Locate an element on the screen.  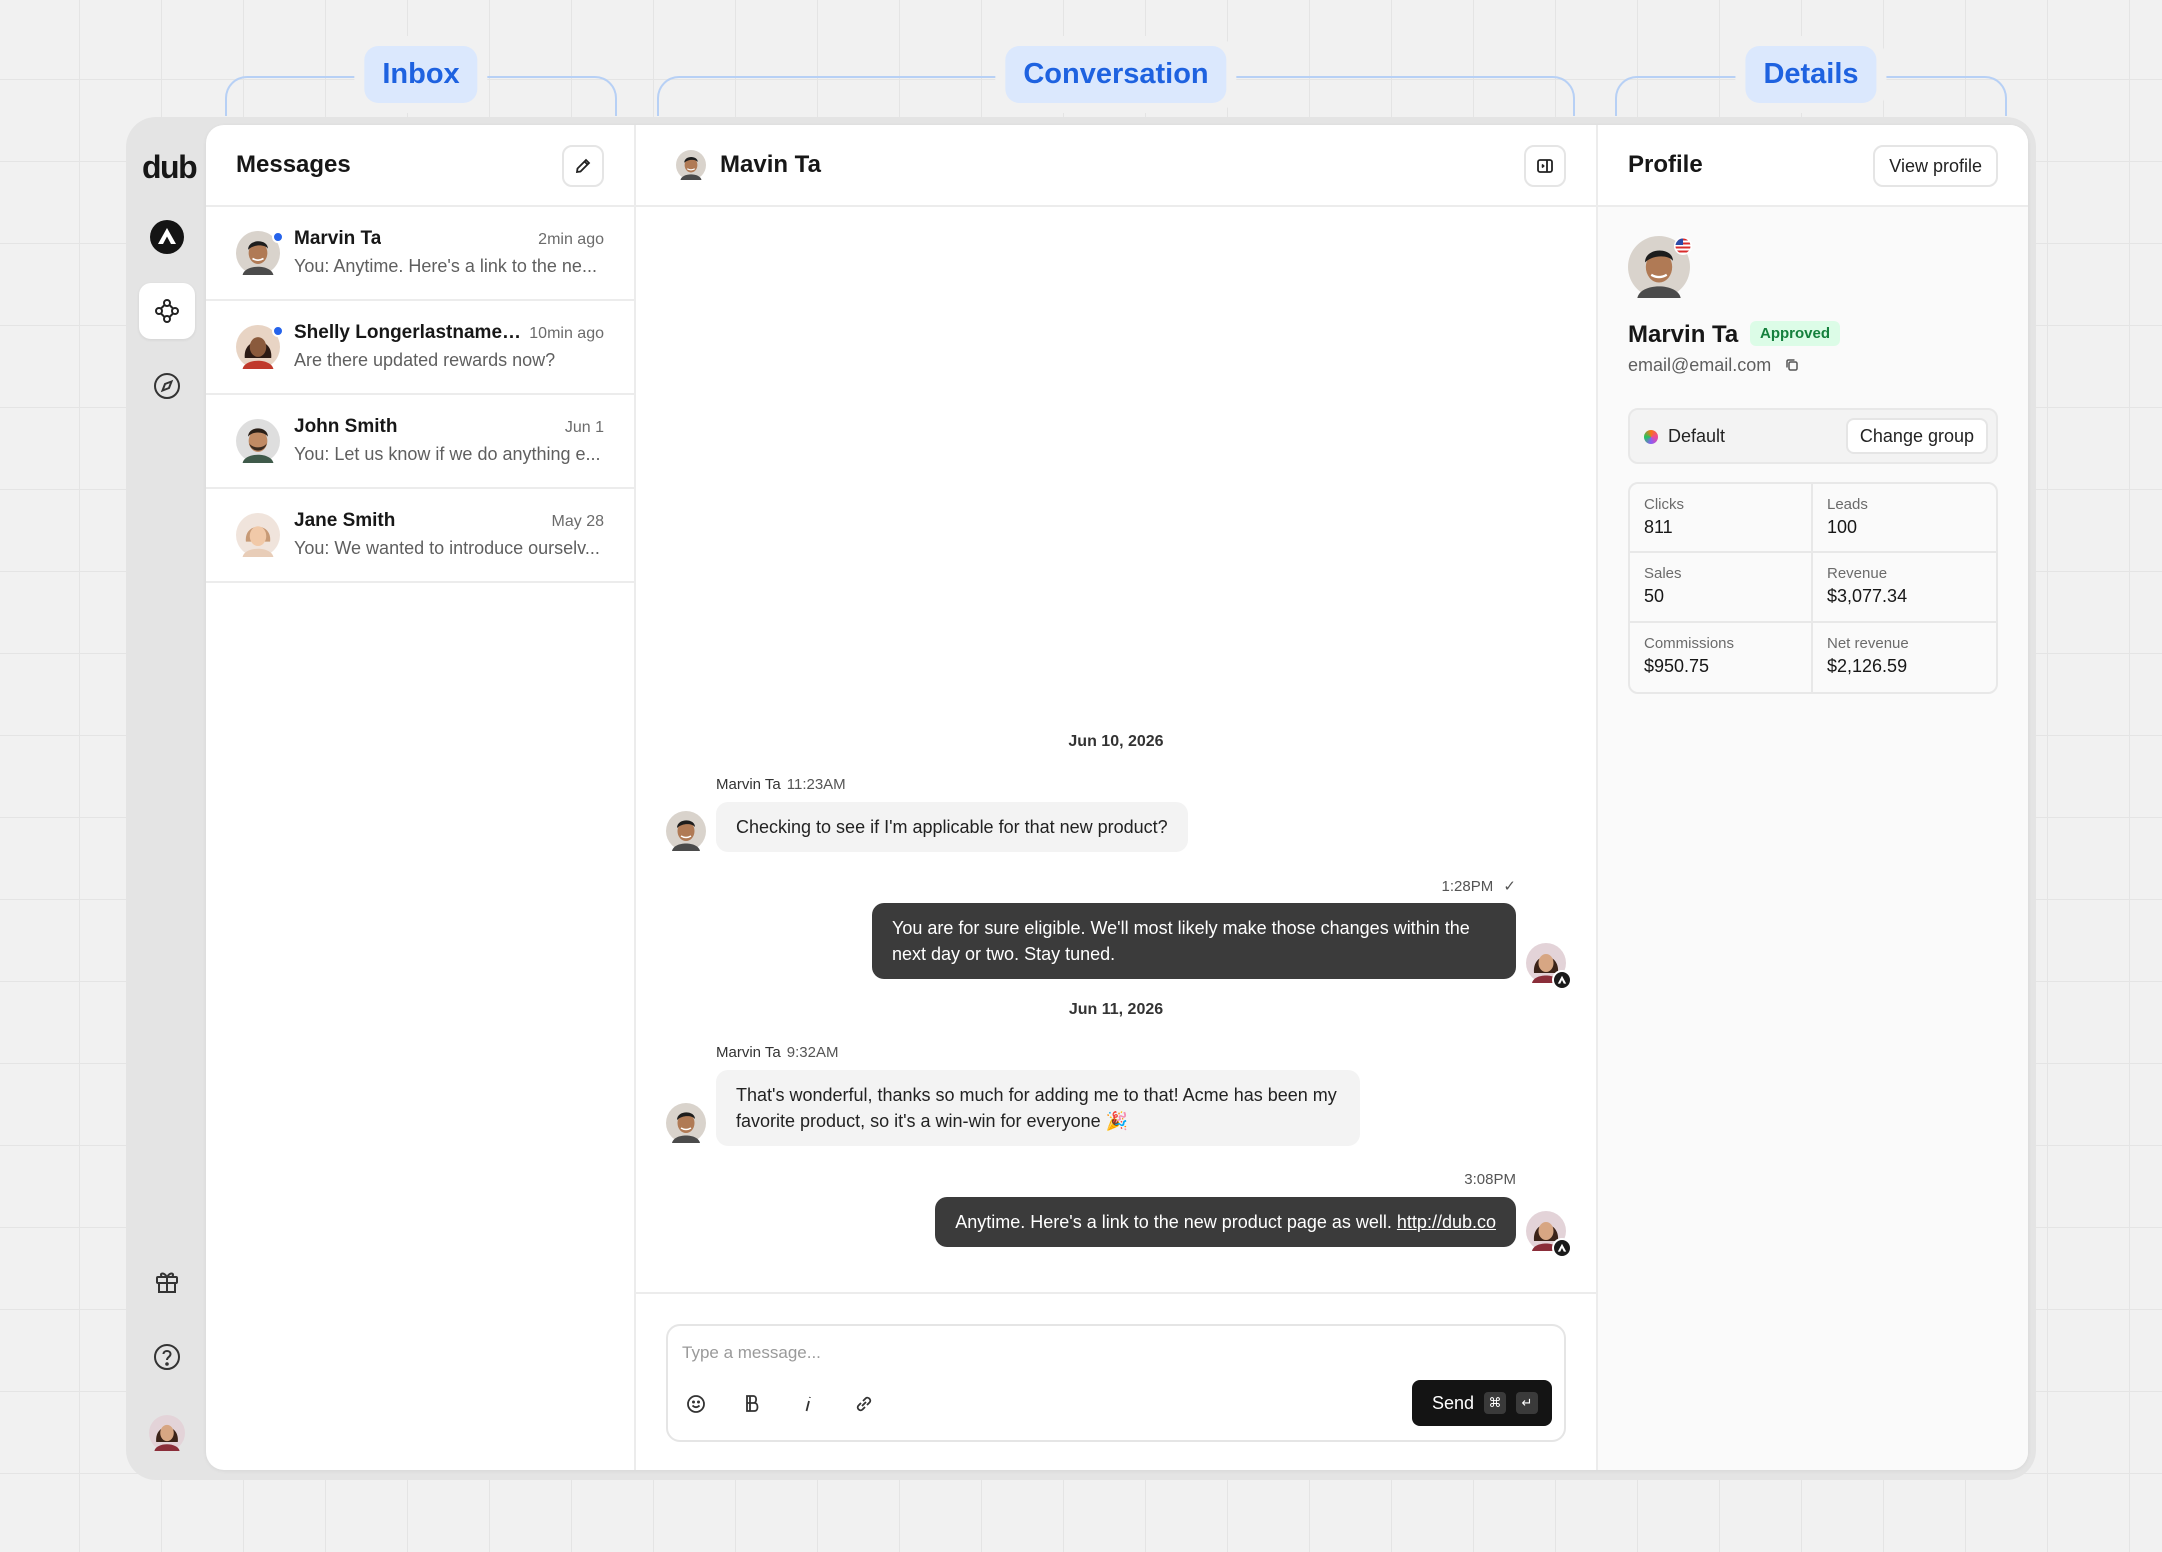
message-meta: 3:08PM is located at coordinates (1490, 1179).